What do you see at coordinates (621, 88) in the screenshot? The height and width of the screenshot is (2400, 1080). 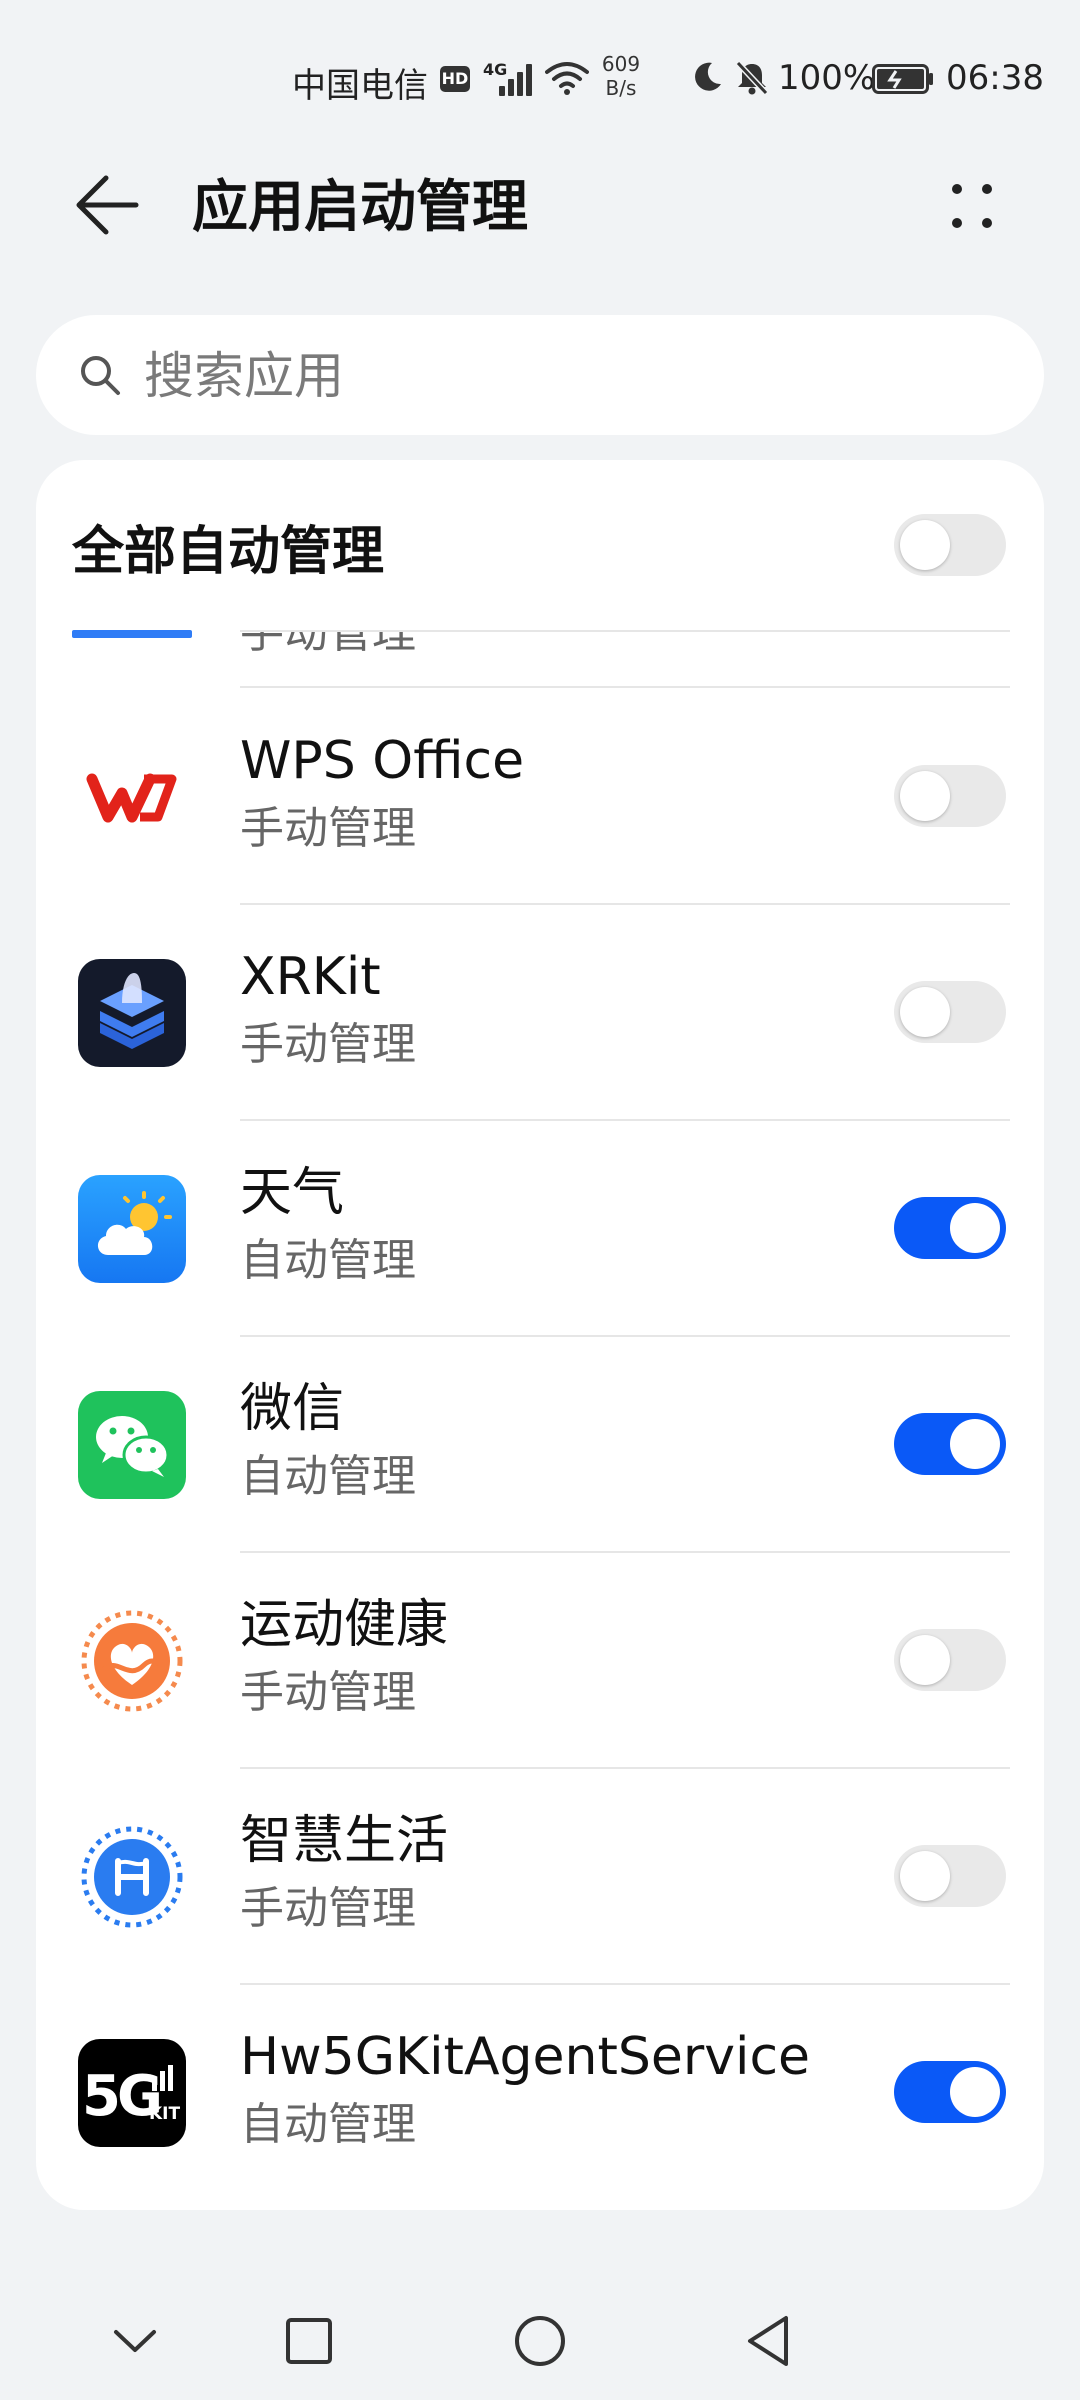 I see `speed-unit: B/s` at bounding box center [621, 88].